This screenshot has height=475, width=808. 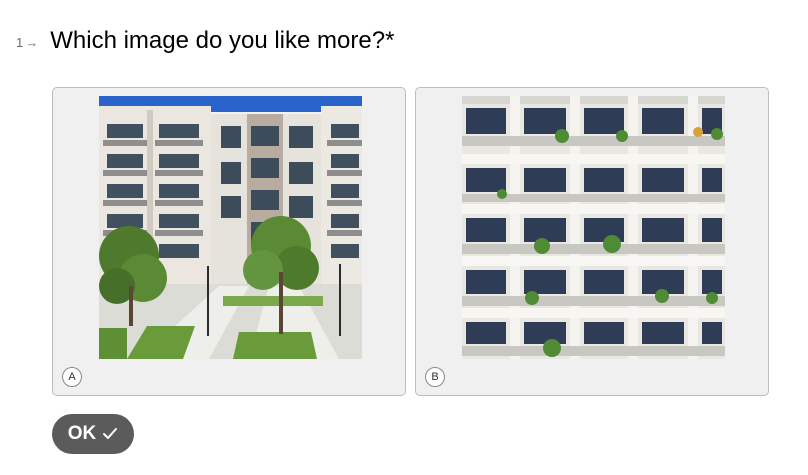 I want to click on question-number: 1 →, so click(x=27, y=42).